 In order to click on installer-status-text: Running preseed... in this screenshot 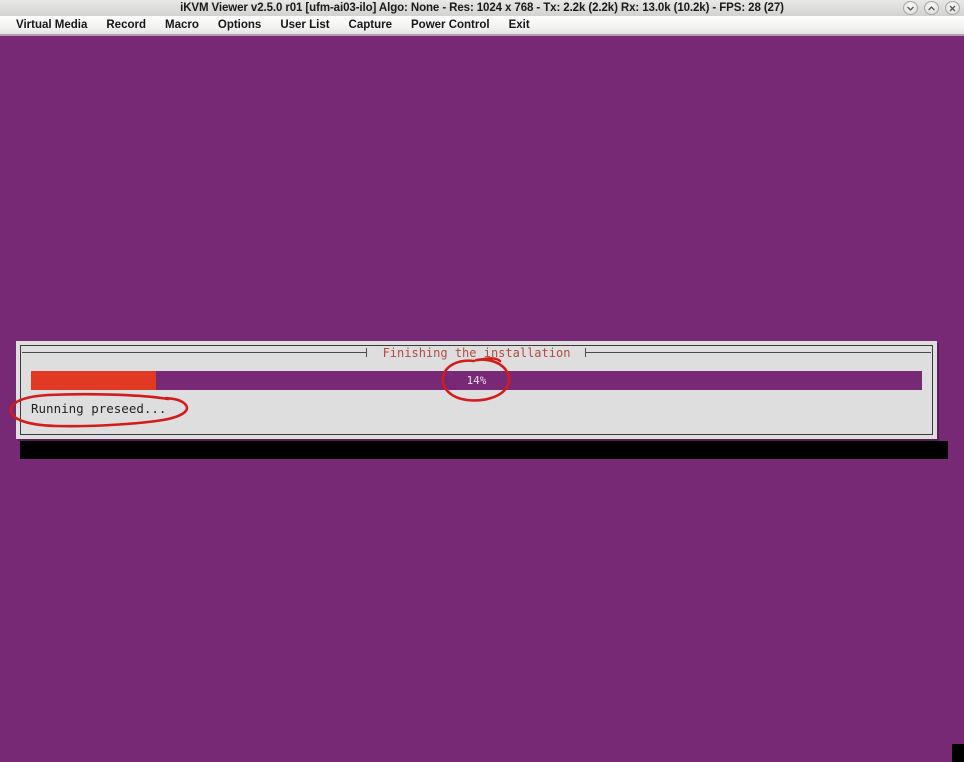, I will do `click(99, 408)`.